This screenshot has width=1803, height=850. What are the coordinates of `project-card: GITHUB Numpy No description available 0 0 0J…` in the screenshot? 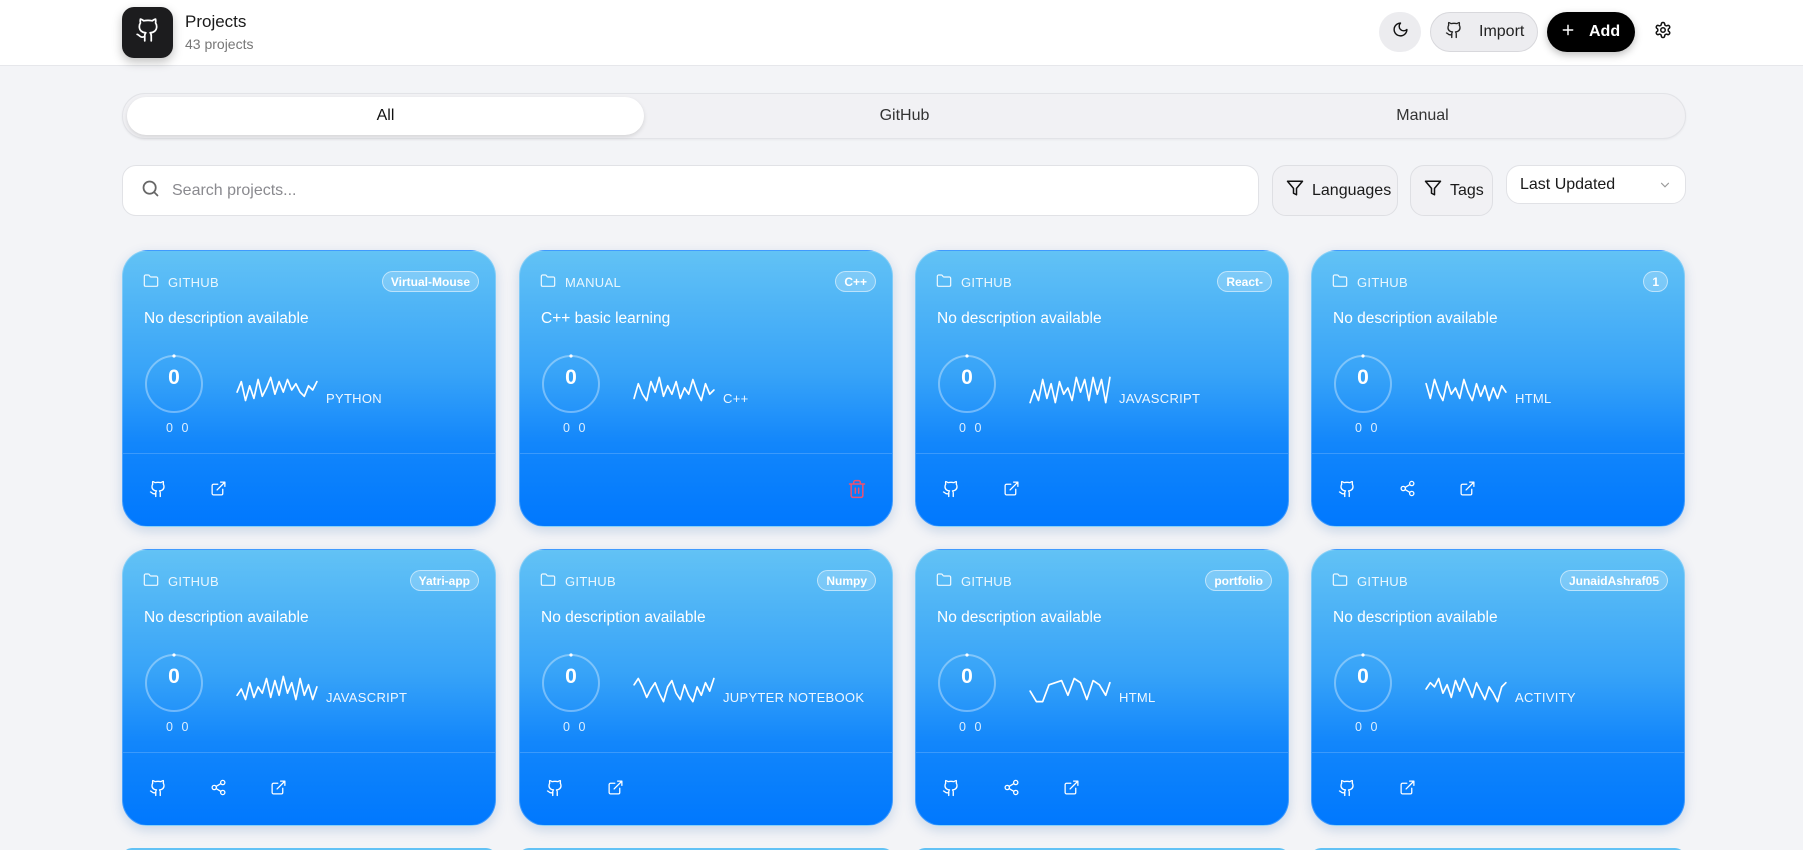 It's located at (706, 687).